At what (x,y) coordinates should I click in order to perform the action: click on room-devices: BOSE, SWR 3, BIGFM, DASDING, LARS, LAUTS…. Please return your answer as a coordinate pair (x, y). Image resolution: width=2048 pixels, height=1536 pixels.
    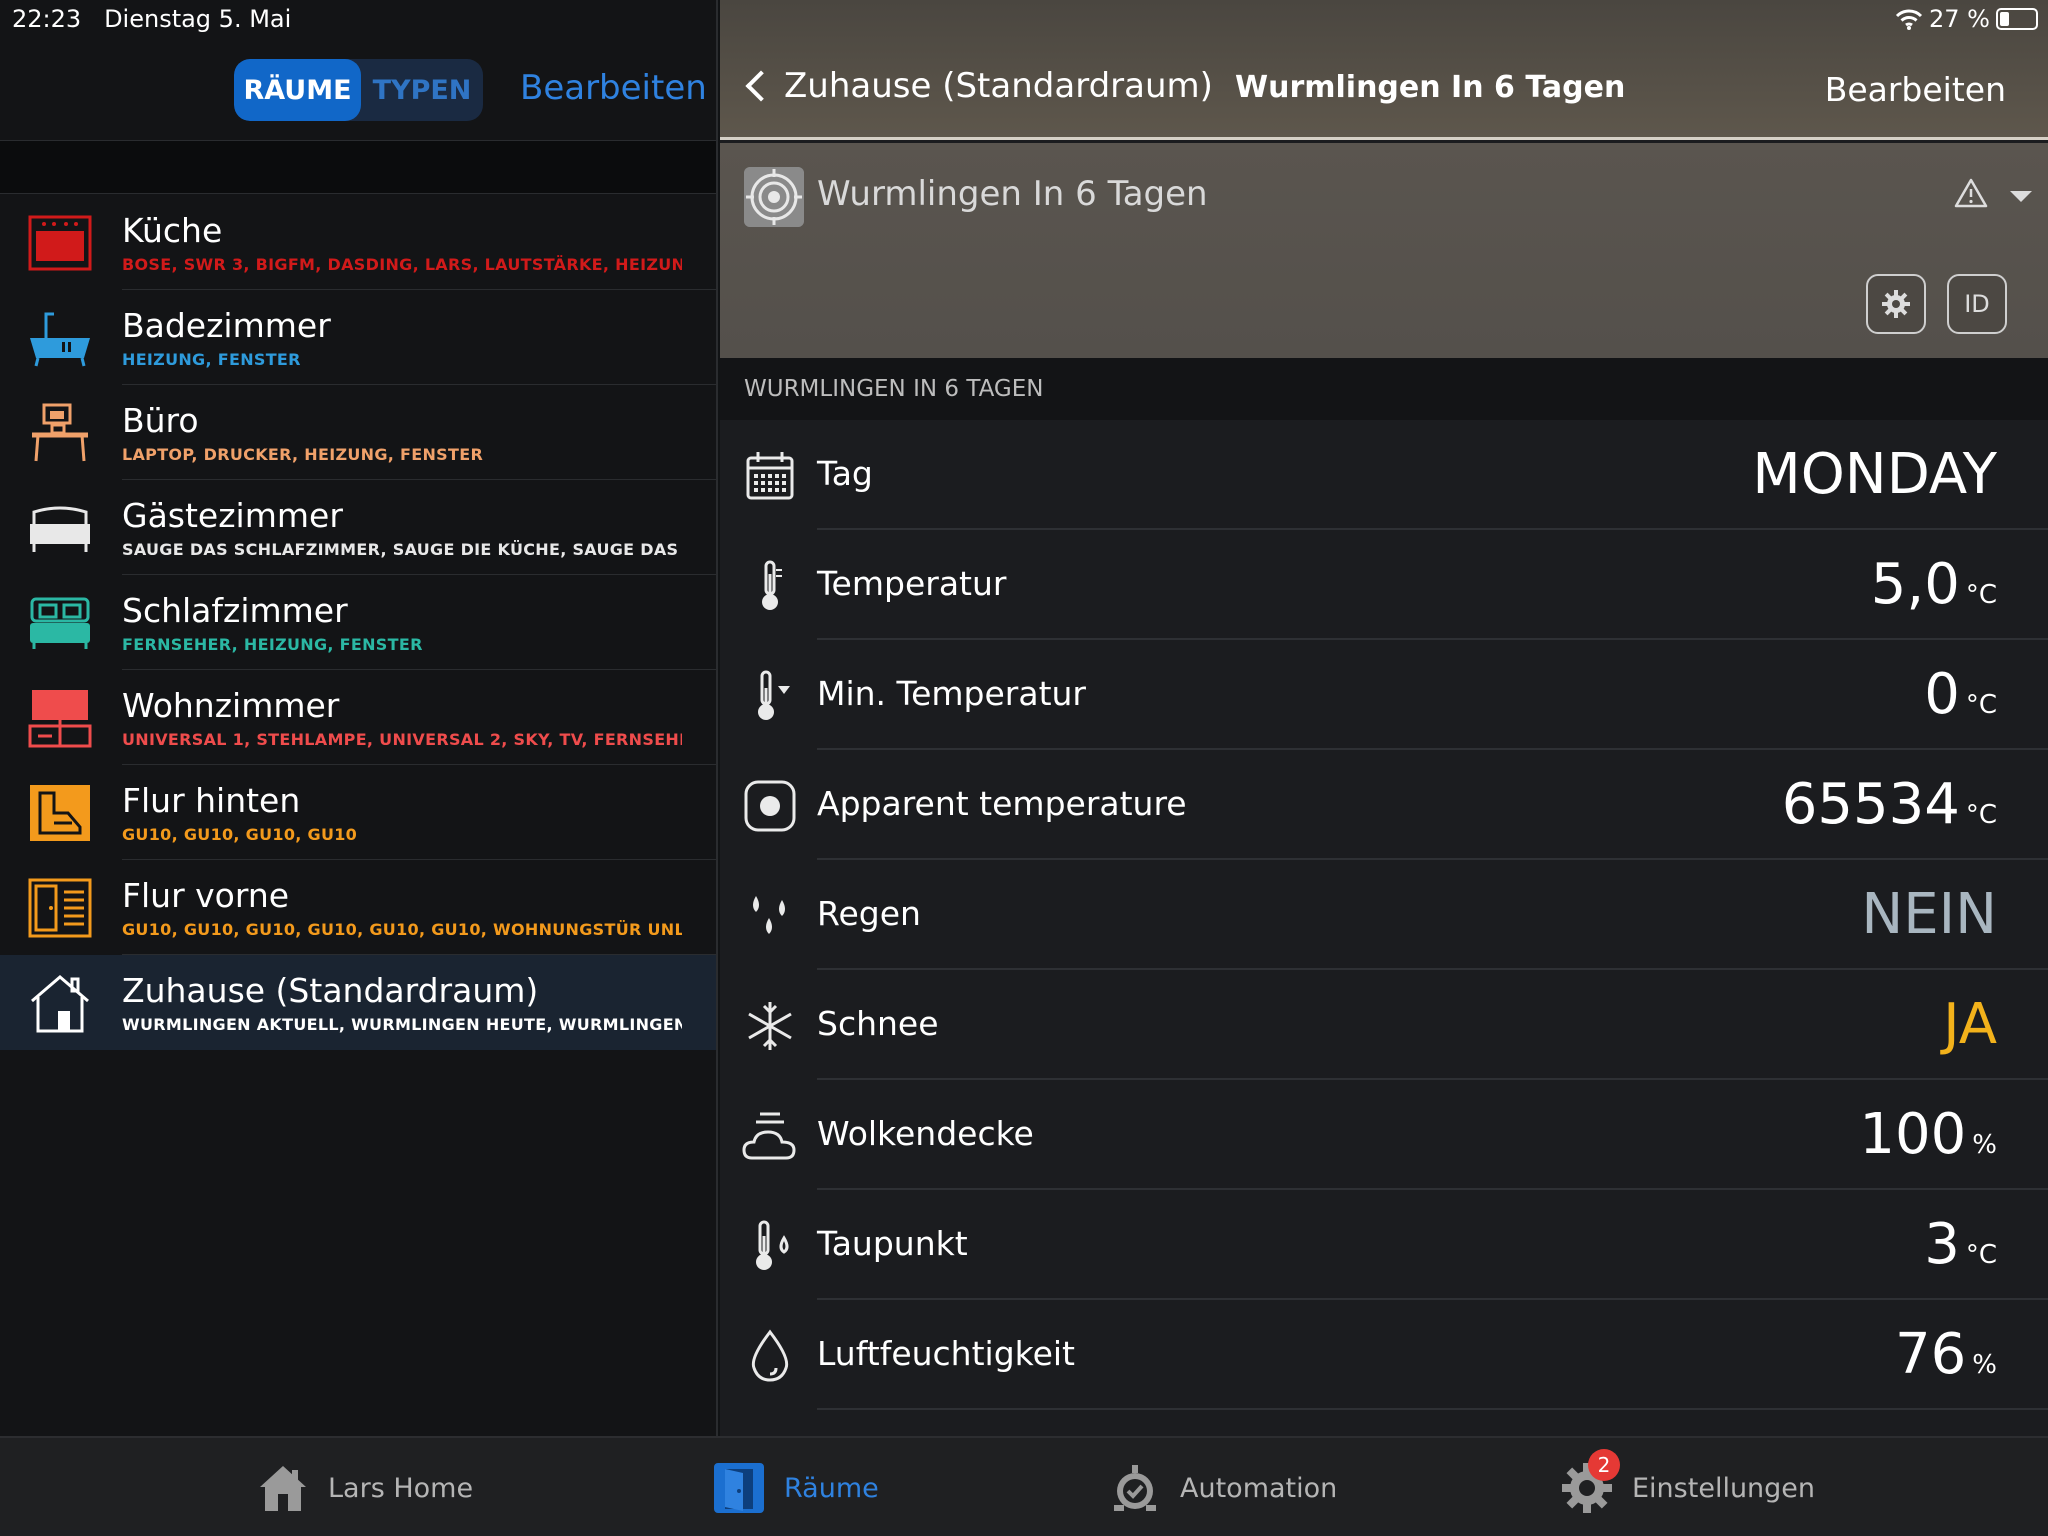
    Looking at the image, I should click on (402, 264).